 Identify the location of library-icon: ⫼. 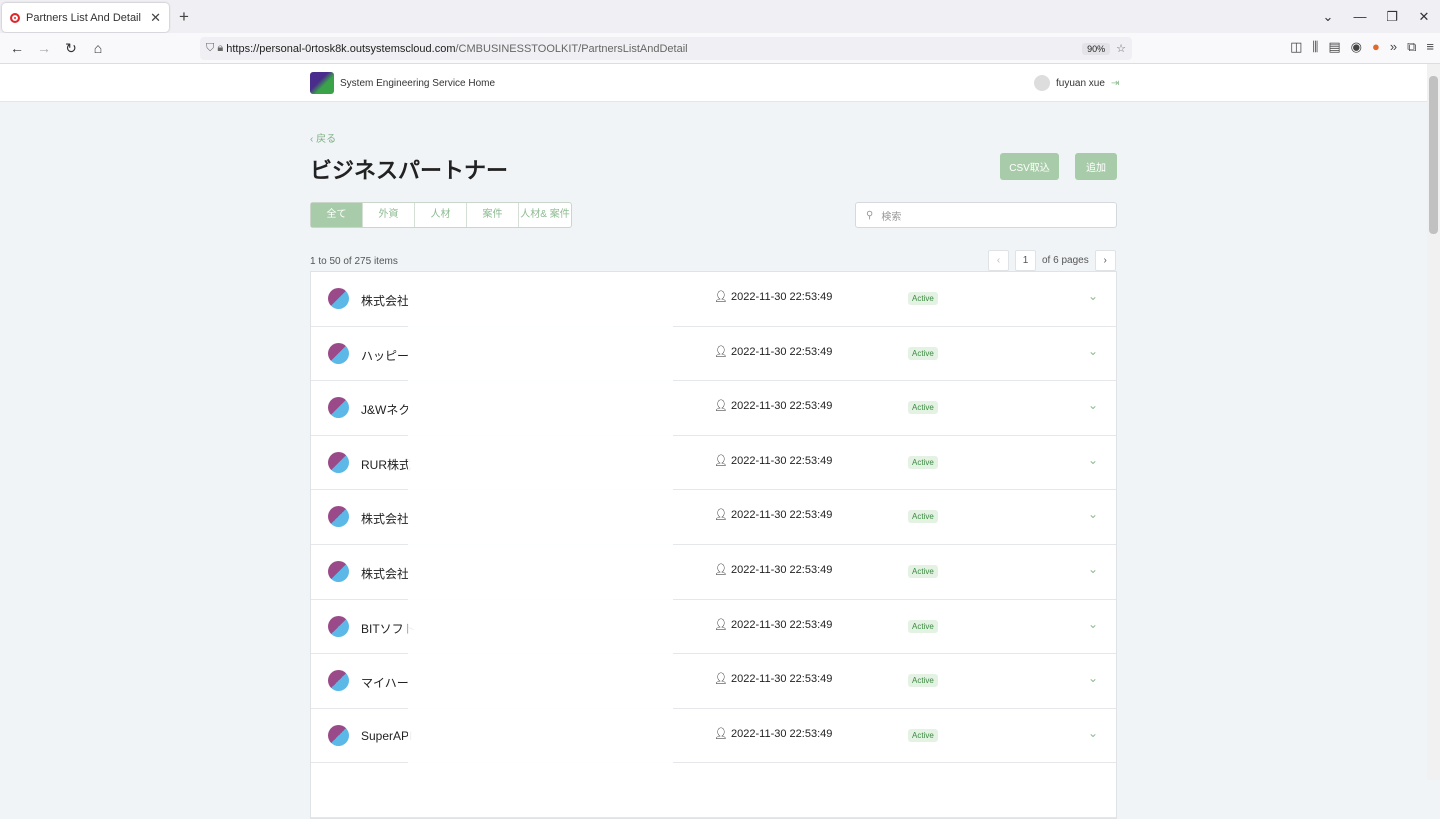
(1315, 47).